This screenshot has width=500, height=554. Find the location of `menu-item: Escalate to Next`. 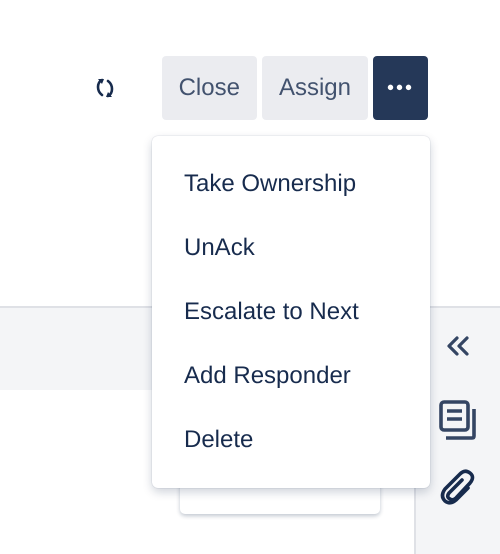

menu-item: Escalate to Next is located at coordinates (291, 312).